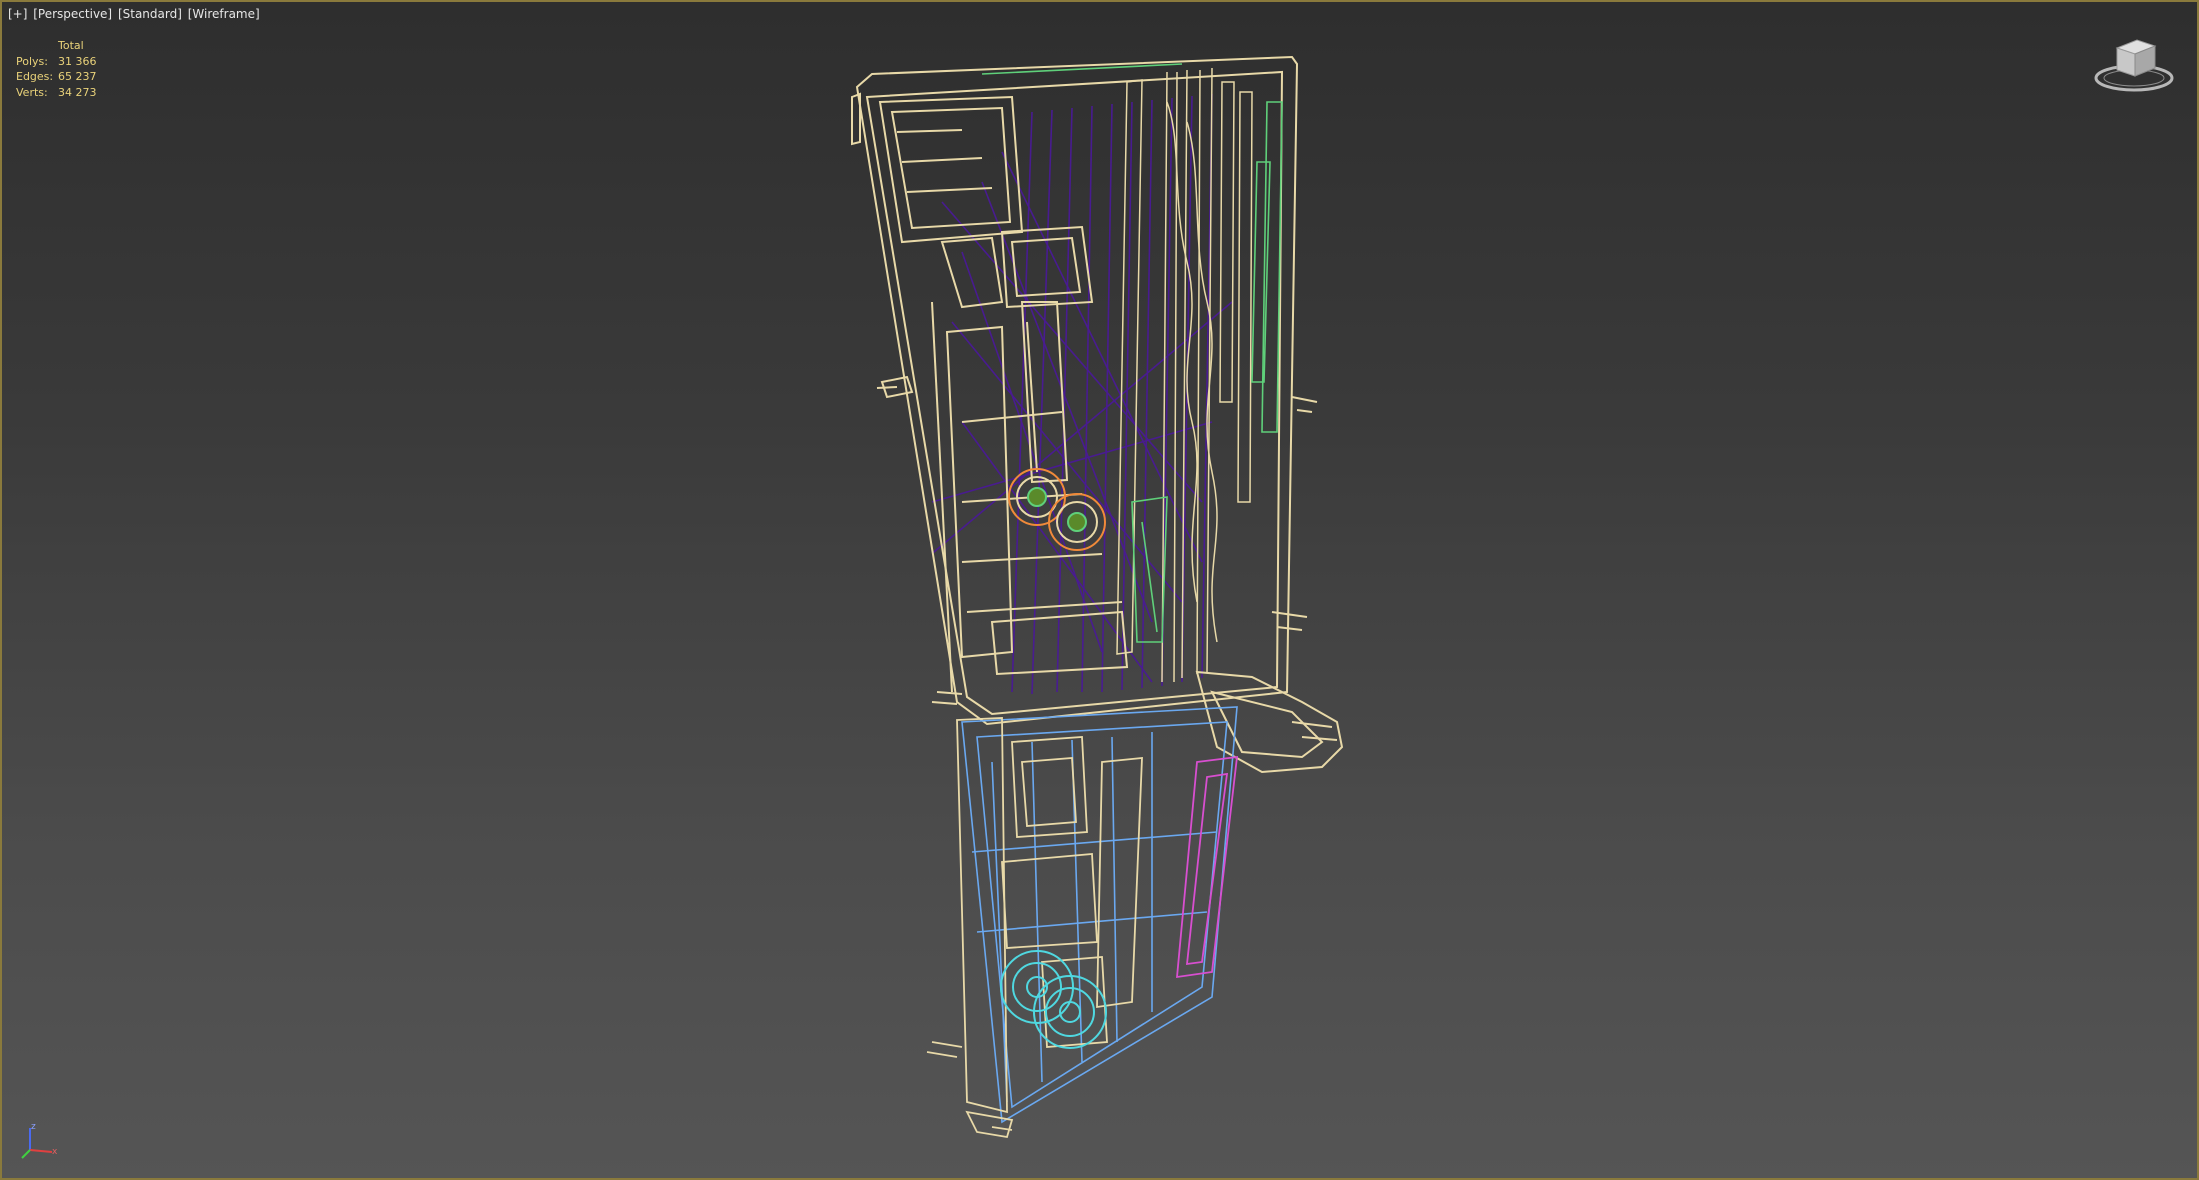 This screenshot has width=2199, height=1180. Describe the element at coordinates (39, 1140) in the screenshot. I see `axis-tripod-icon: z x` at that location.